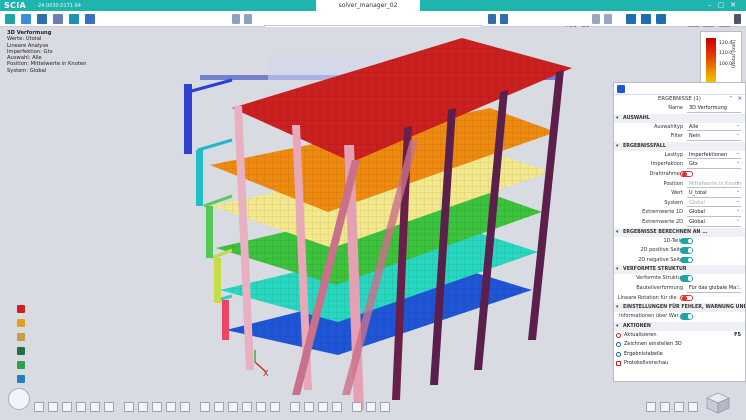  Describe the element at coordinates (714, 213) in the screenshot. I see `extremwerte-1d-select: Global` at that location.